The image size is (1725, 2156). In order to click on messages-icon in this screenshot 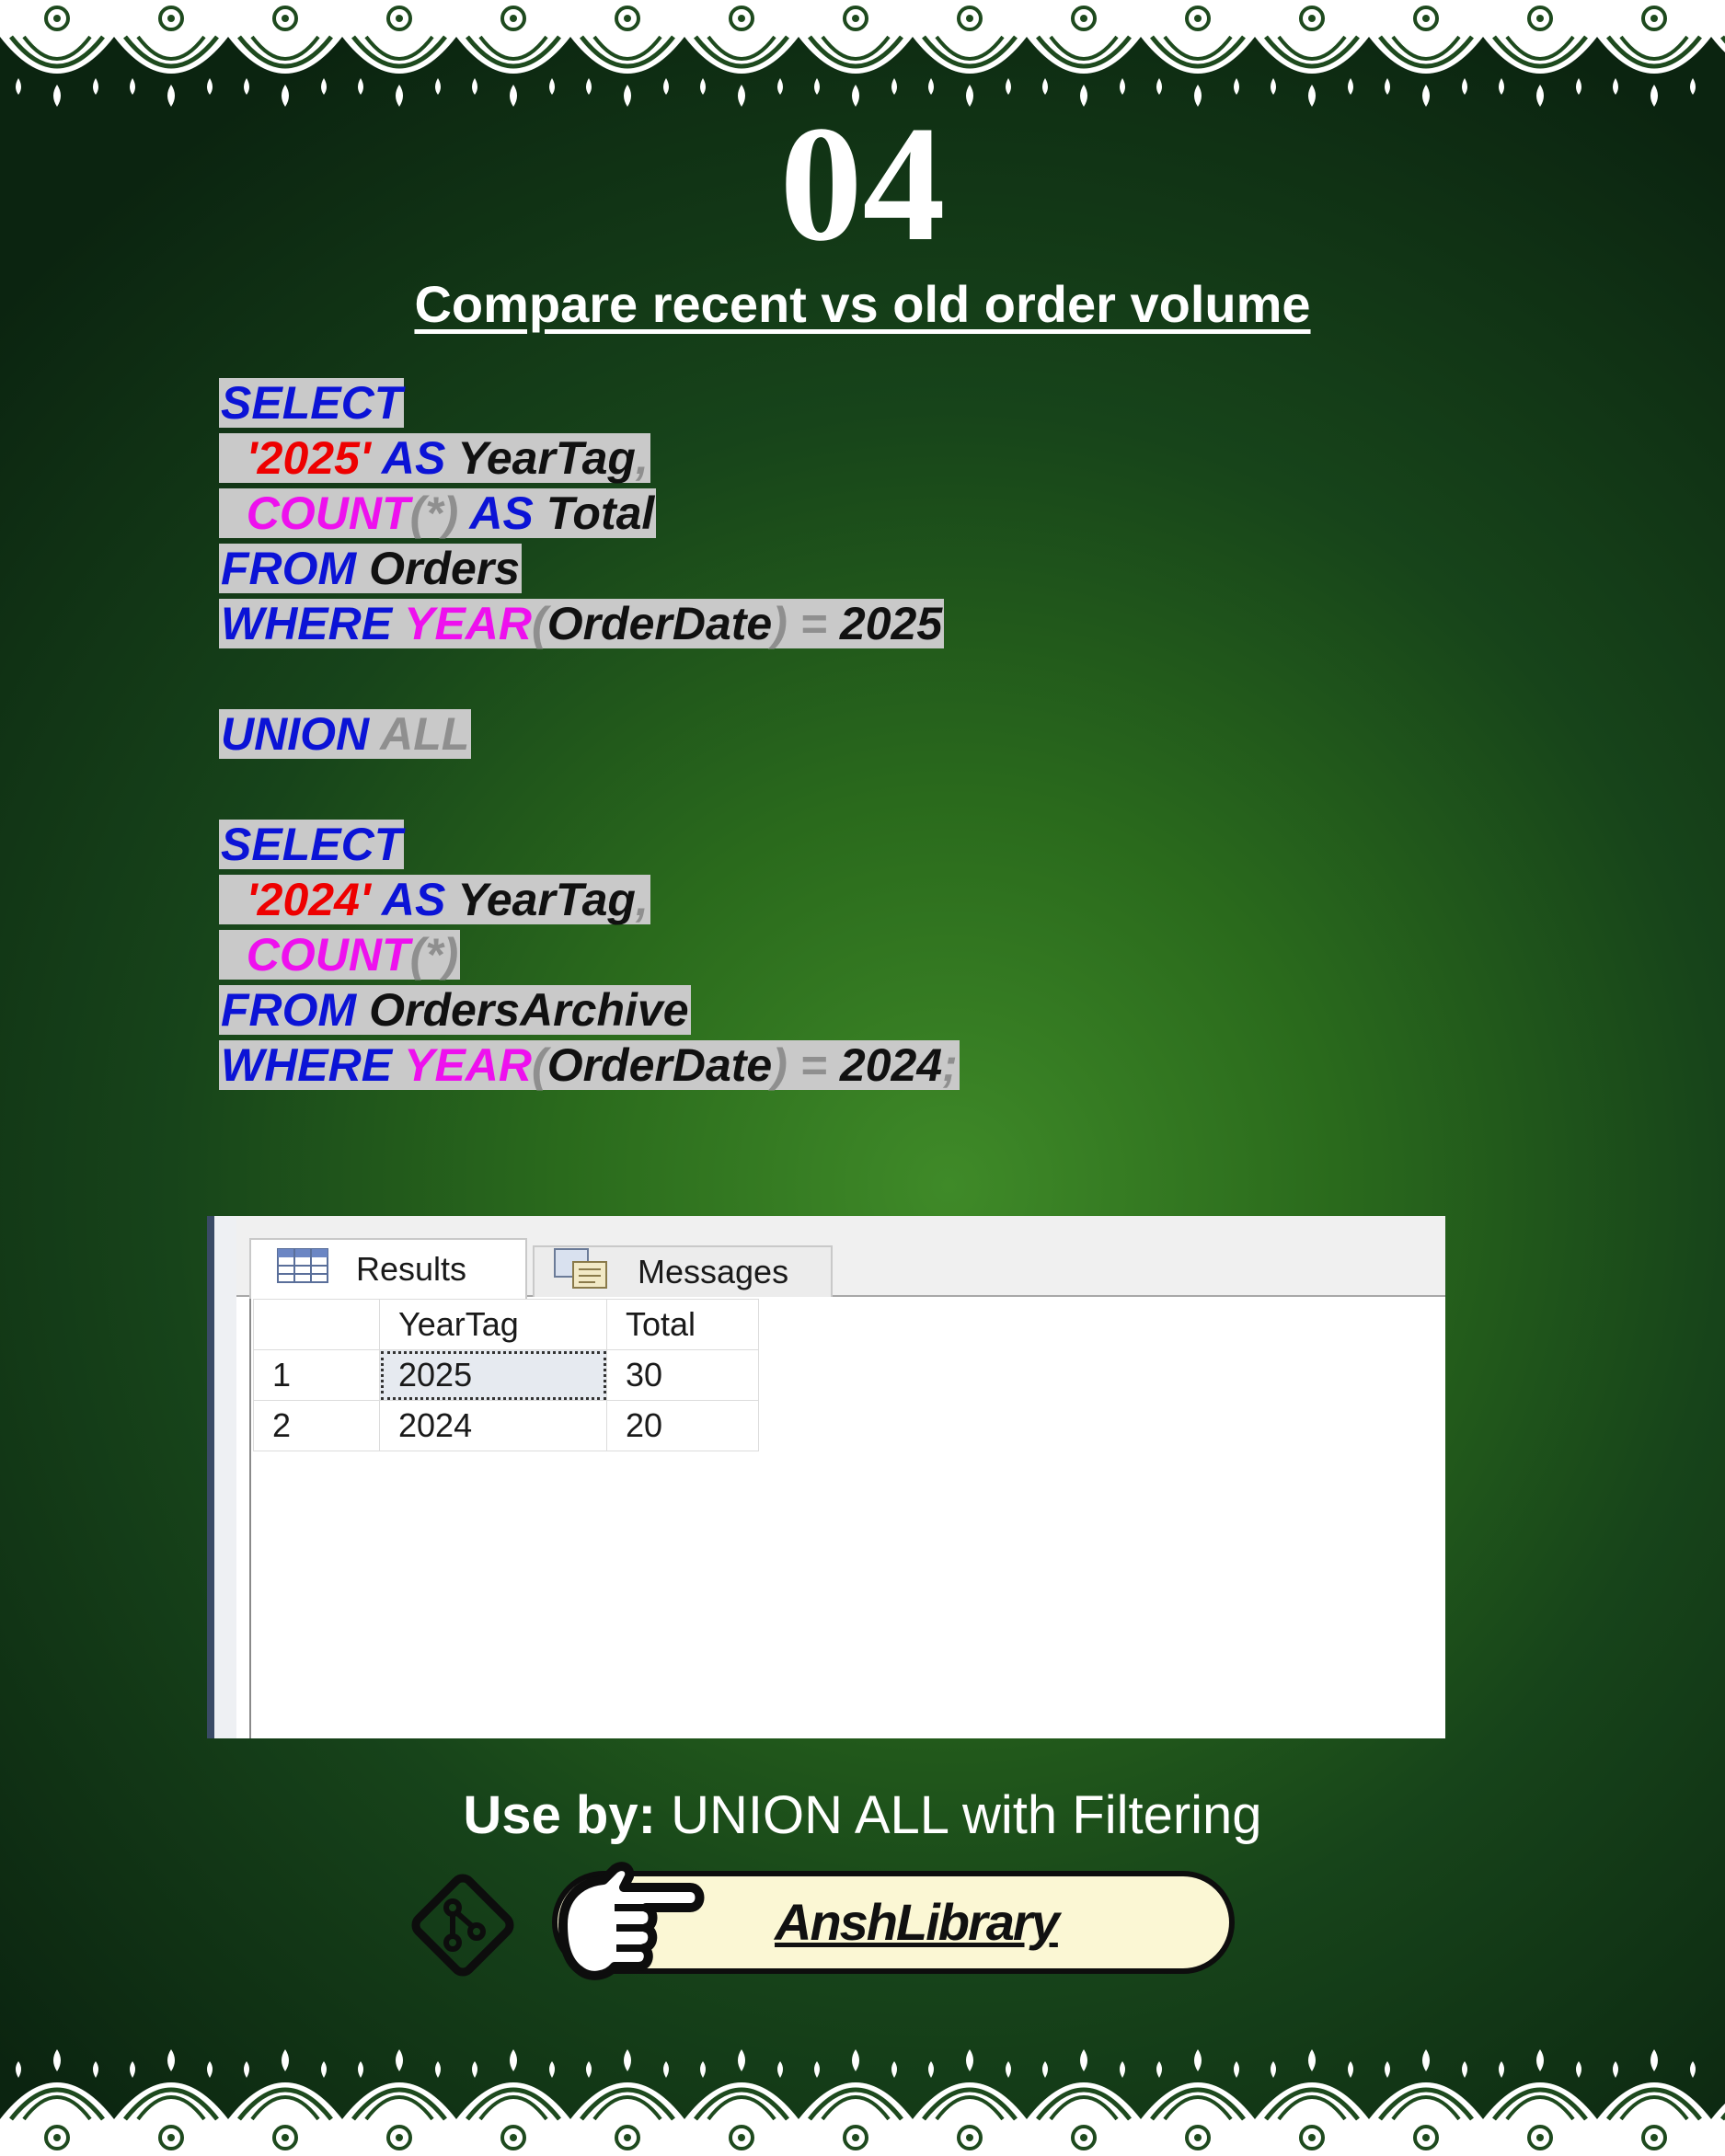, I will do `click(581, 1273)`.